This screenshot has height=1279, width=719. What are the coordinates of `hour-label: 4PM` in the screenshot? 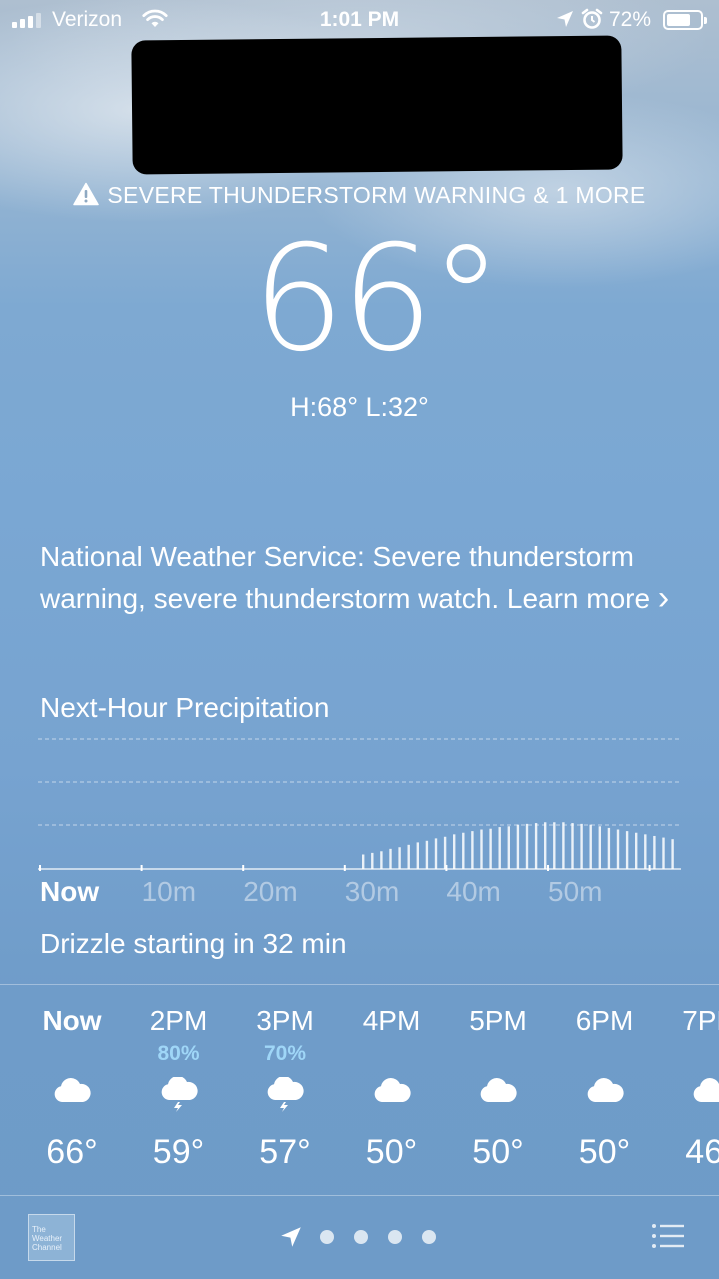 It's located at (391, 1020).